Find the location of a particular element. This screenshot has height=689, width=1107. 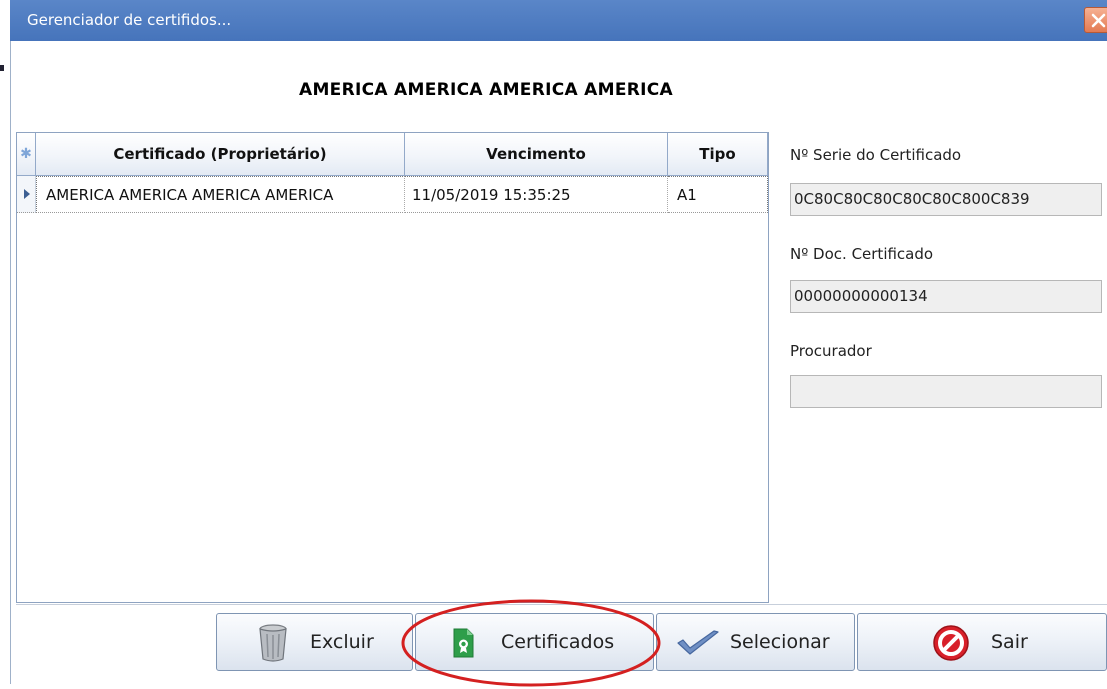

trash-bin-icon is located at coordinates (273, 643).